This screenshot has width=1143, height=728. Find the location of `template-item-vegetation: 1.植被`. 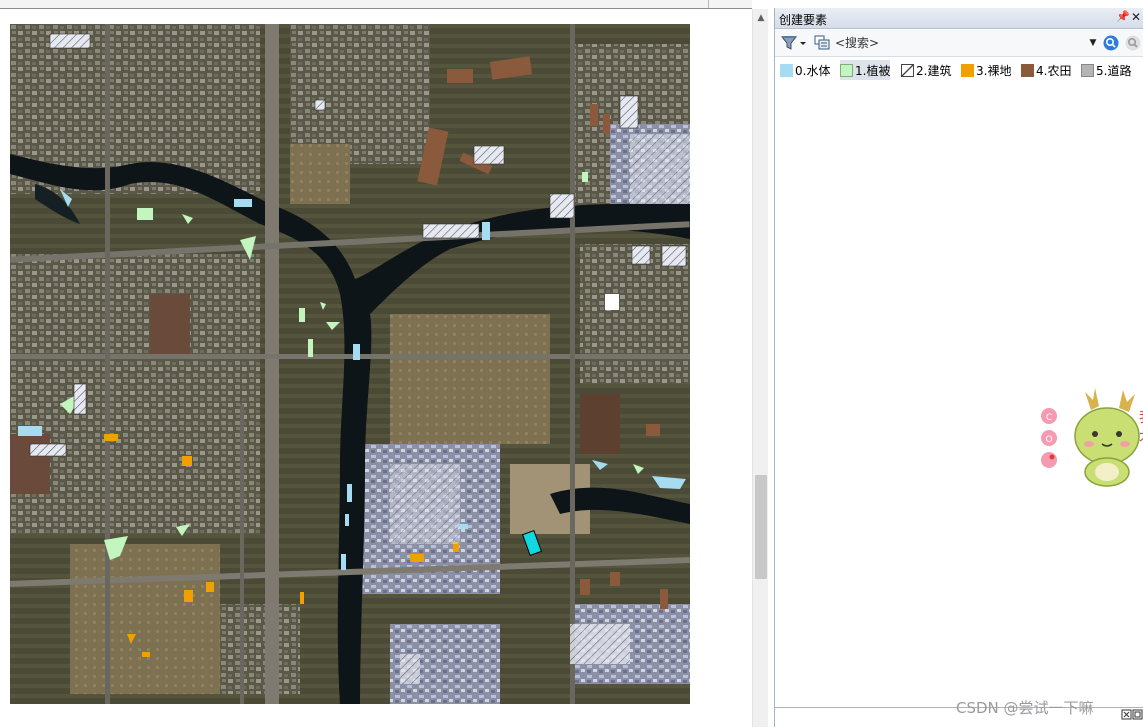

template-item-vegetation: 1.植被 is located at coordinates (865, 70).